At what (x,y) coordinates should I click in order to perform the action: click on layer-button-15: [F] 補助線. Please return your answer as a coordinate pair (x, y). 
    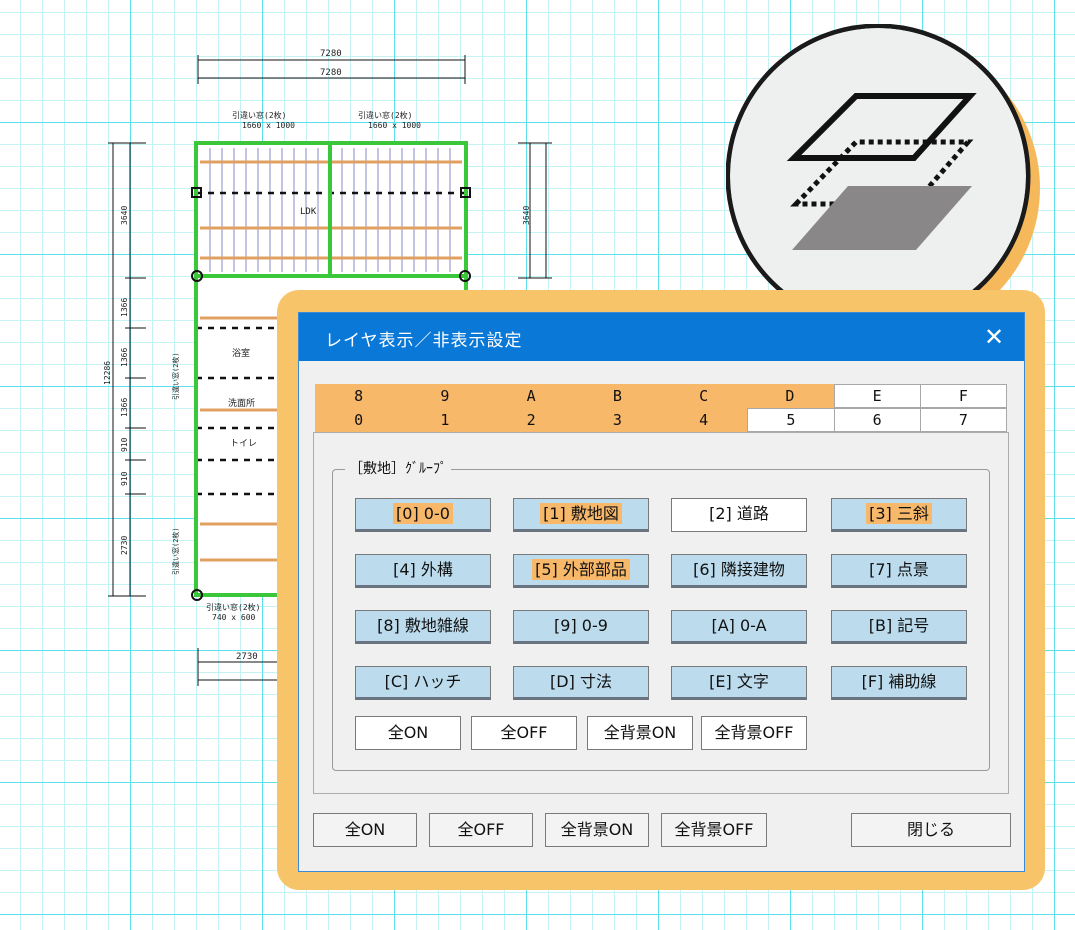
    Looking at the image, I should click on (899, 683).